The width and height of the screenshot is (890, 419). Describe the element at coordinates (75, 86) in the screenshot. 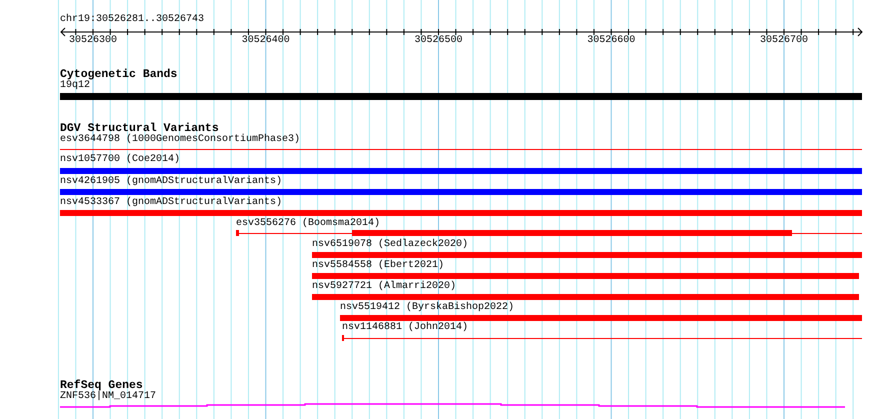

I see `feature-label: 19q12` at that location.